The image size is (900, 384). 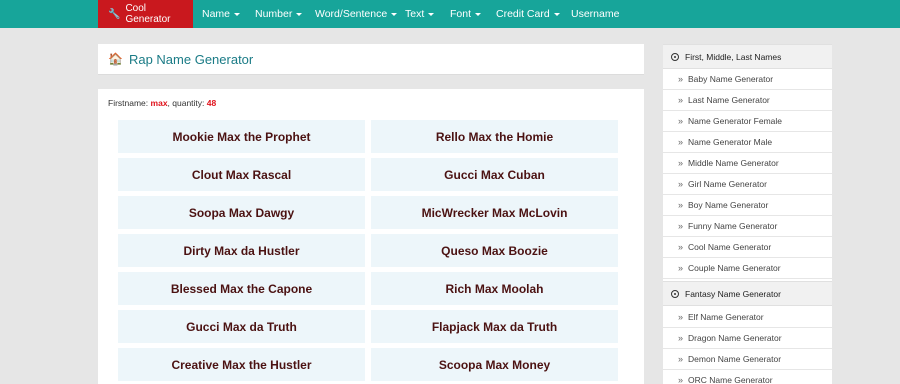 What do you see at coordinates (494, 174) in the screenshot?
I see `name-card: Gucci Max Cuban` at bounding box center [494, 174].